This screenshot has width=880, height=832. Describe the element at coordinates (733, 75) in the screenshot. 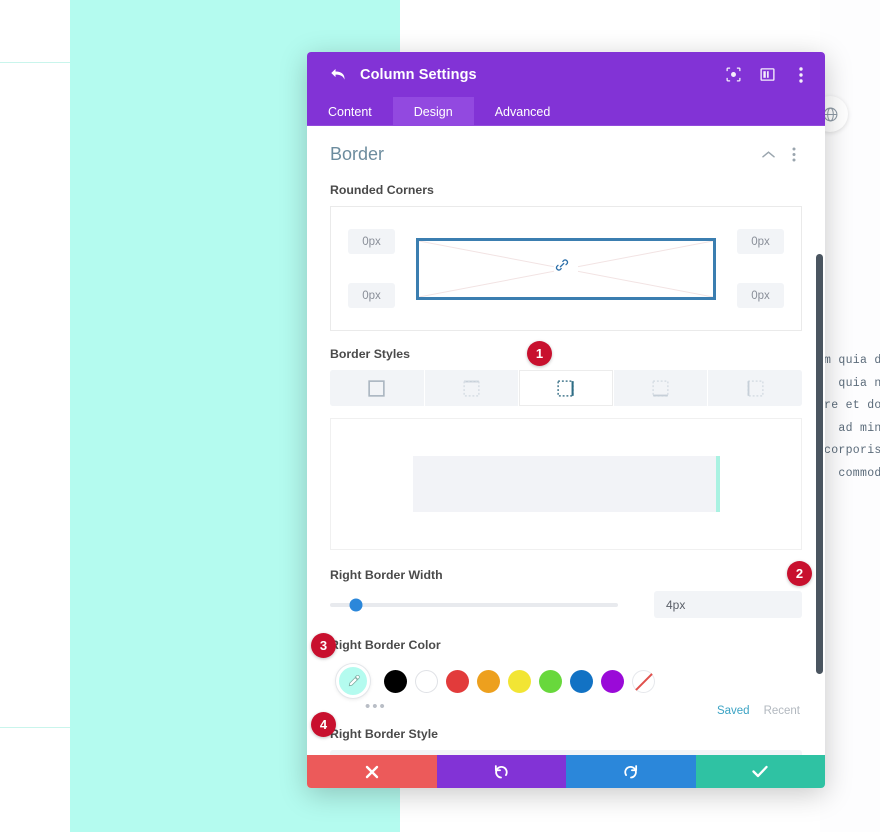

I see `target-focus-icon` at that location.